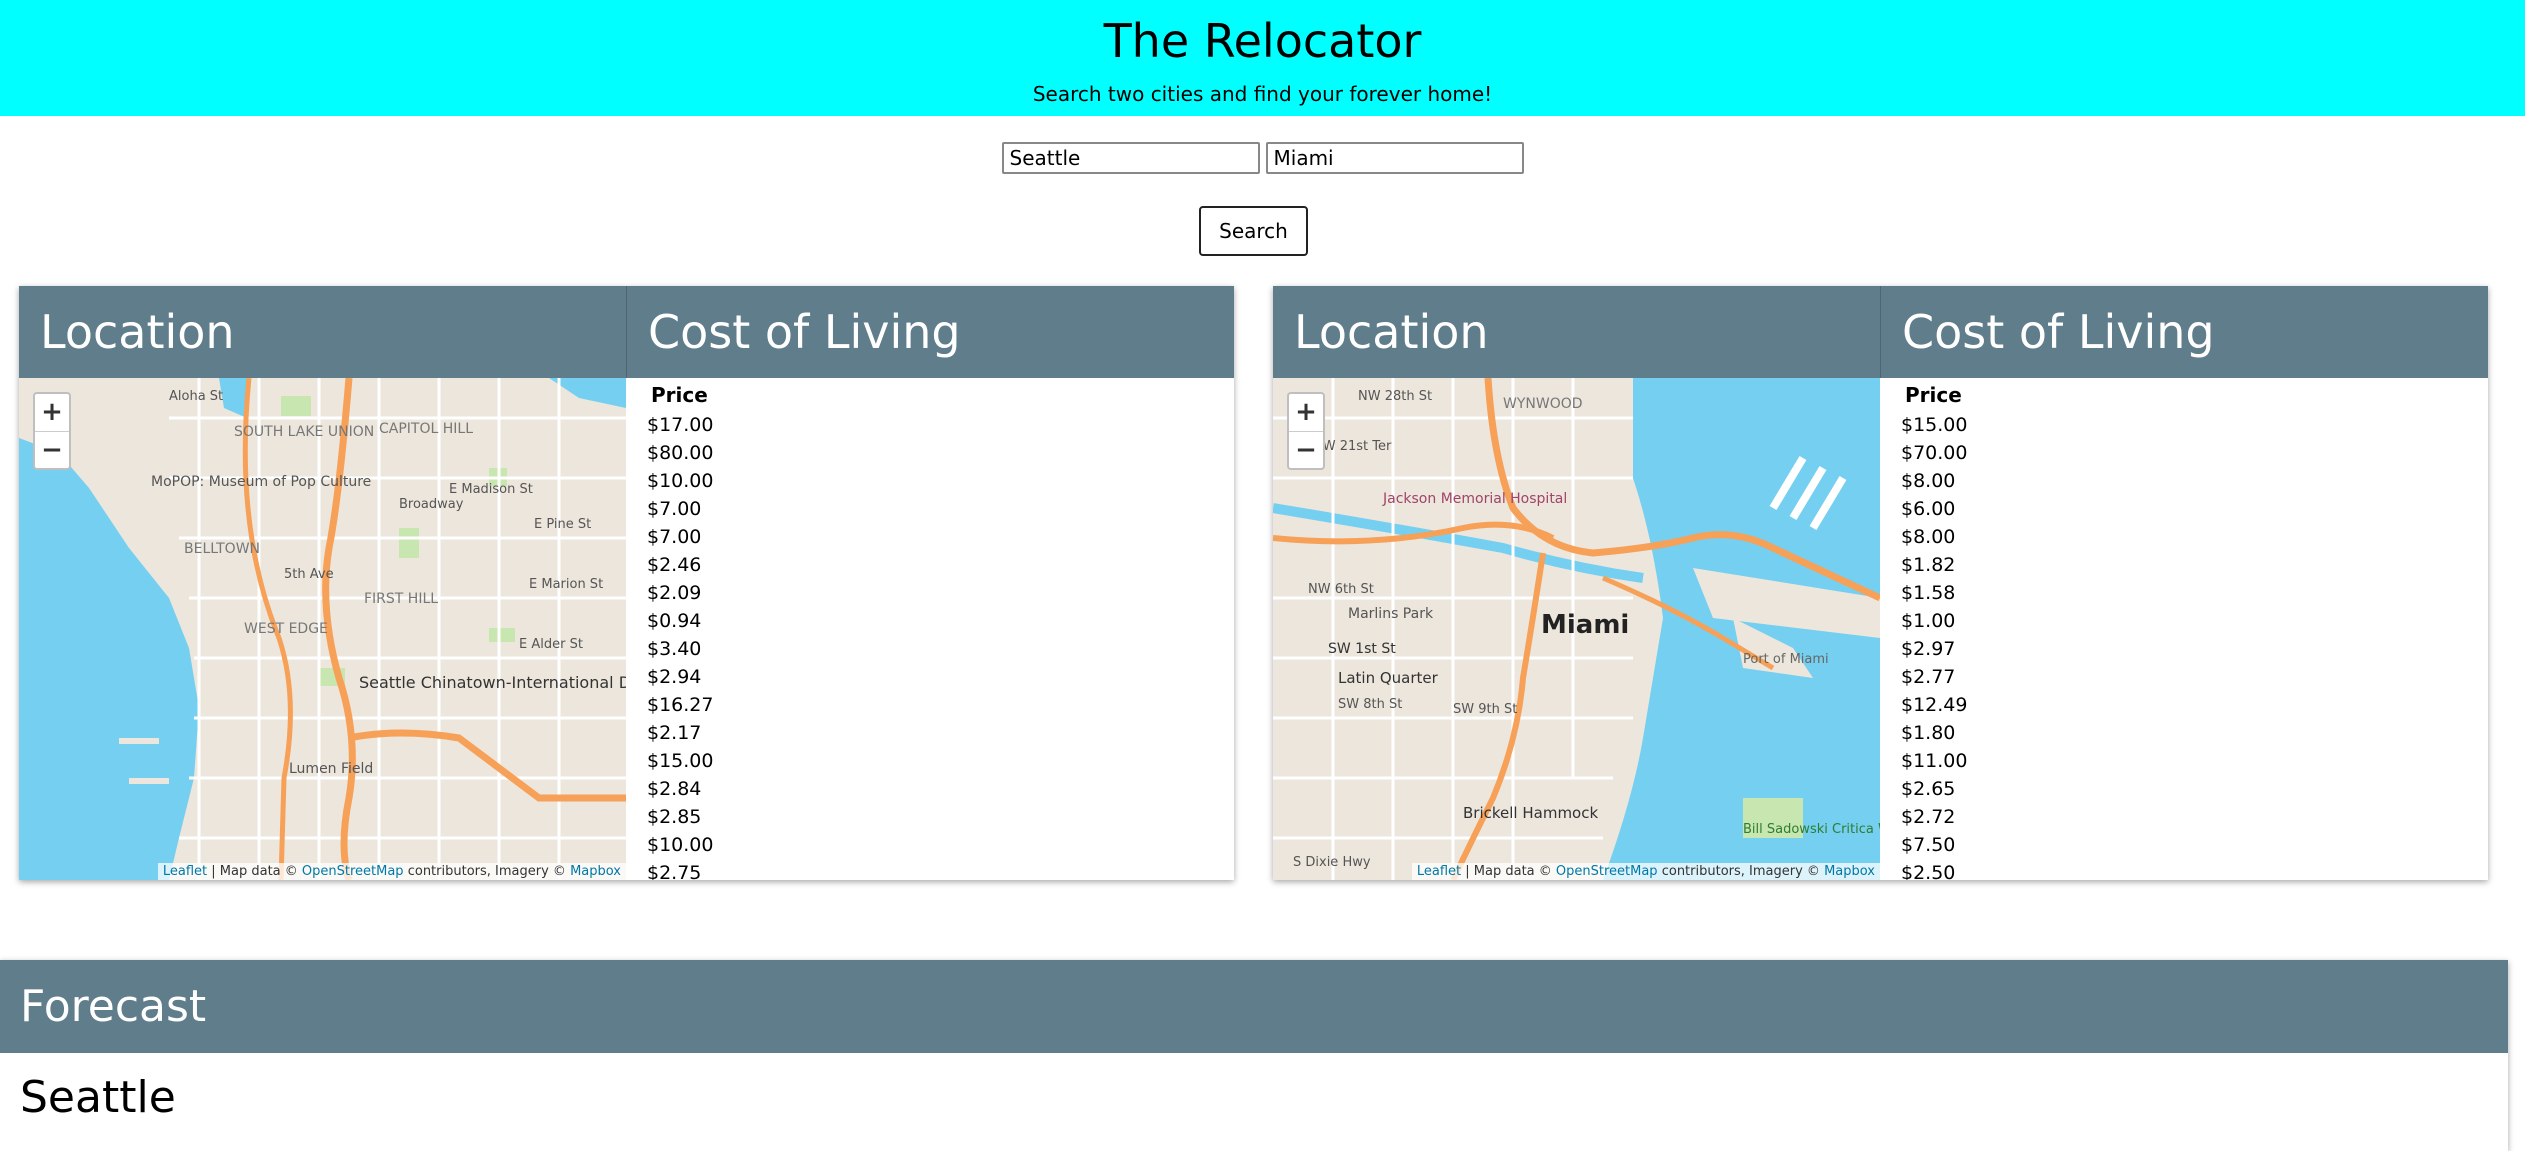 The width and height of the screenshot is (2525, 1151). Describe the element at coordinates (1928, 649) in the screenshot. I see `price-value: $2.97` at that location.